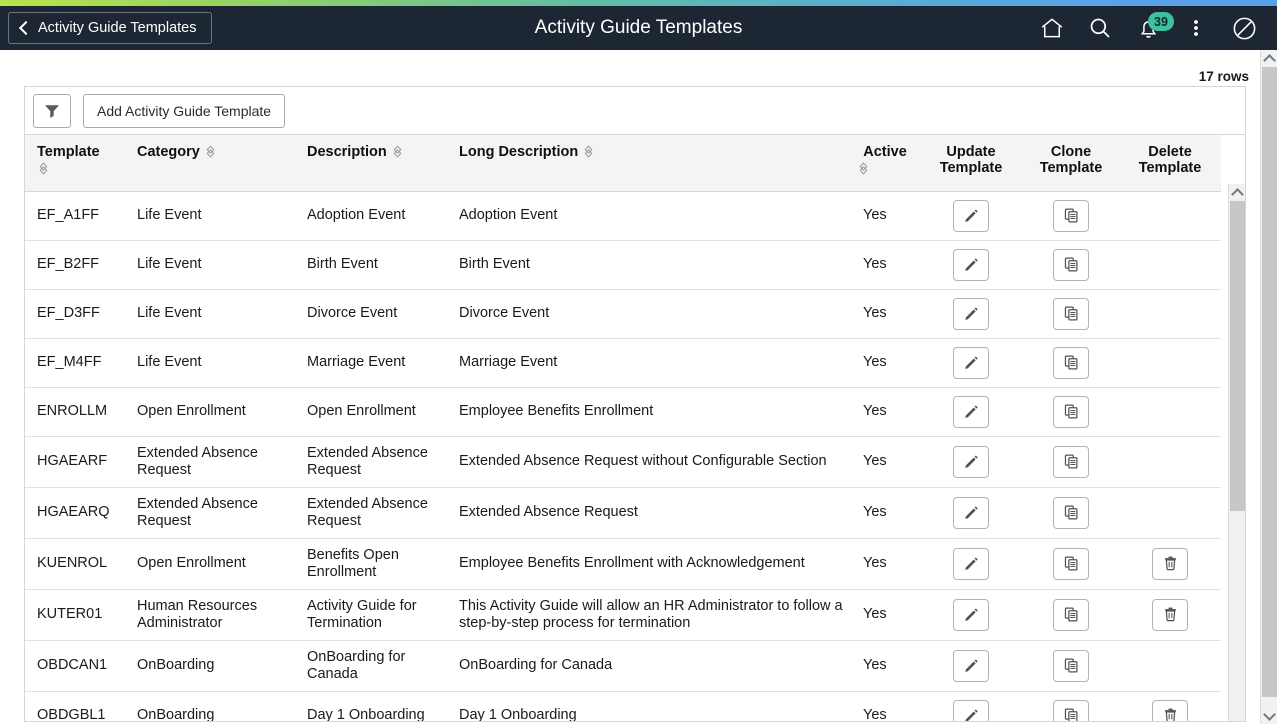 Image resolution: width=1277 pixels, height=724 pixels. What do you see at coordinates (1269, 382) in the screenshot?
I see `page-scrollbar-thumb` at bounding box center [1269, 382].